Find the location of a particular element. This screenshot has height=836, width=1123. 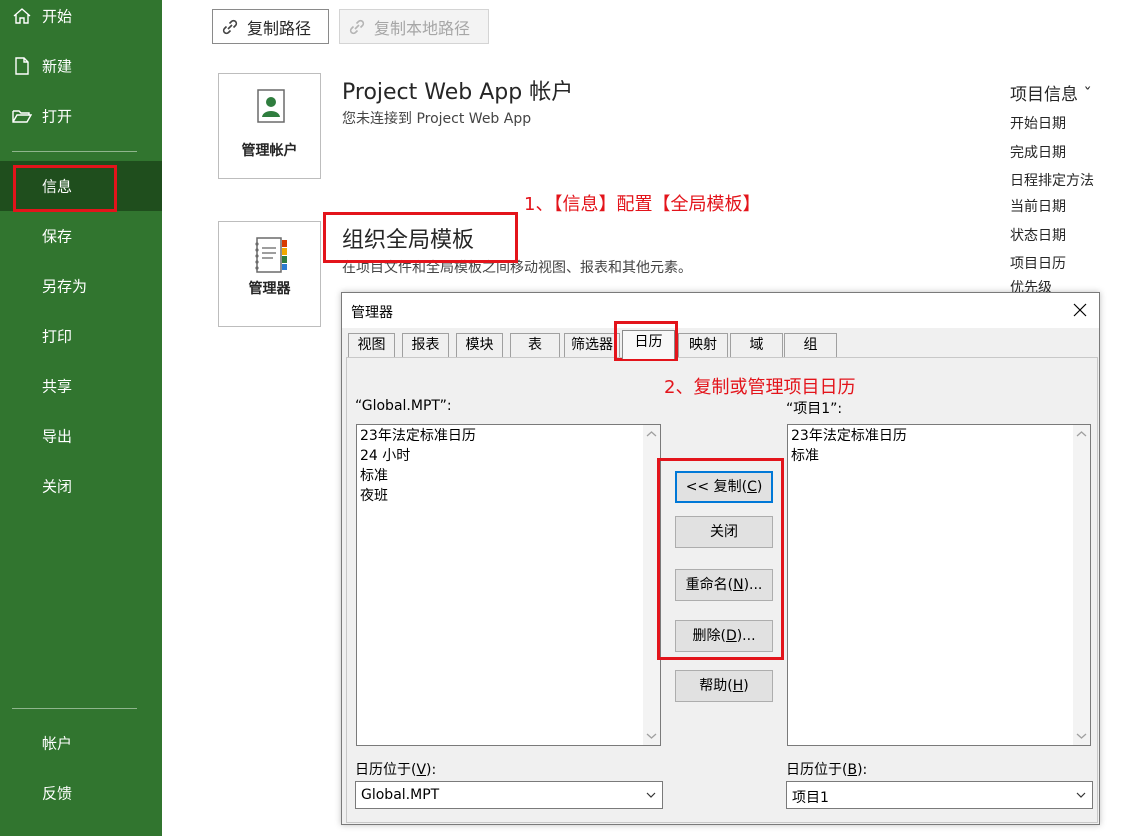

dialog-title: 管理器 is located at coordinates (372, 313).